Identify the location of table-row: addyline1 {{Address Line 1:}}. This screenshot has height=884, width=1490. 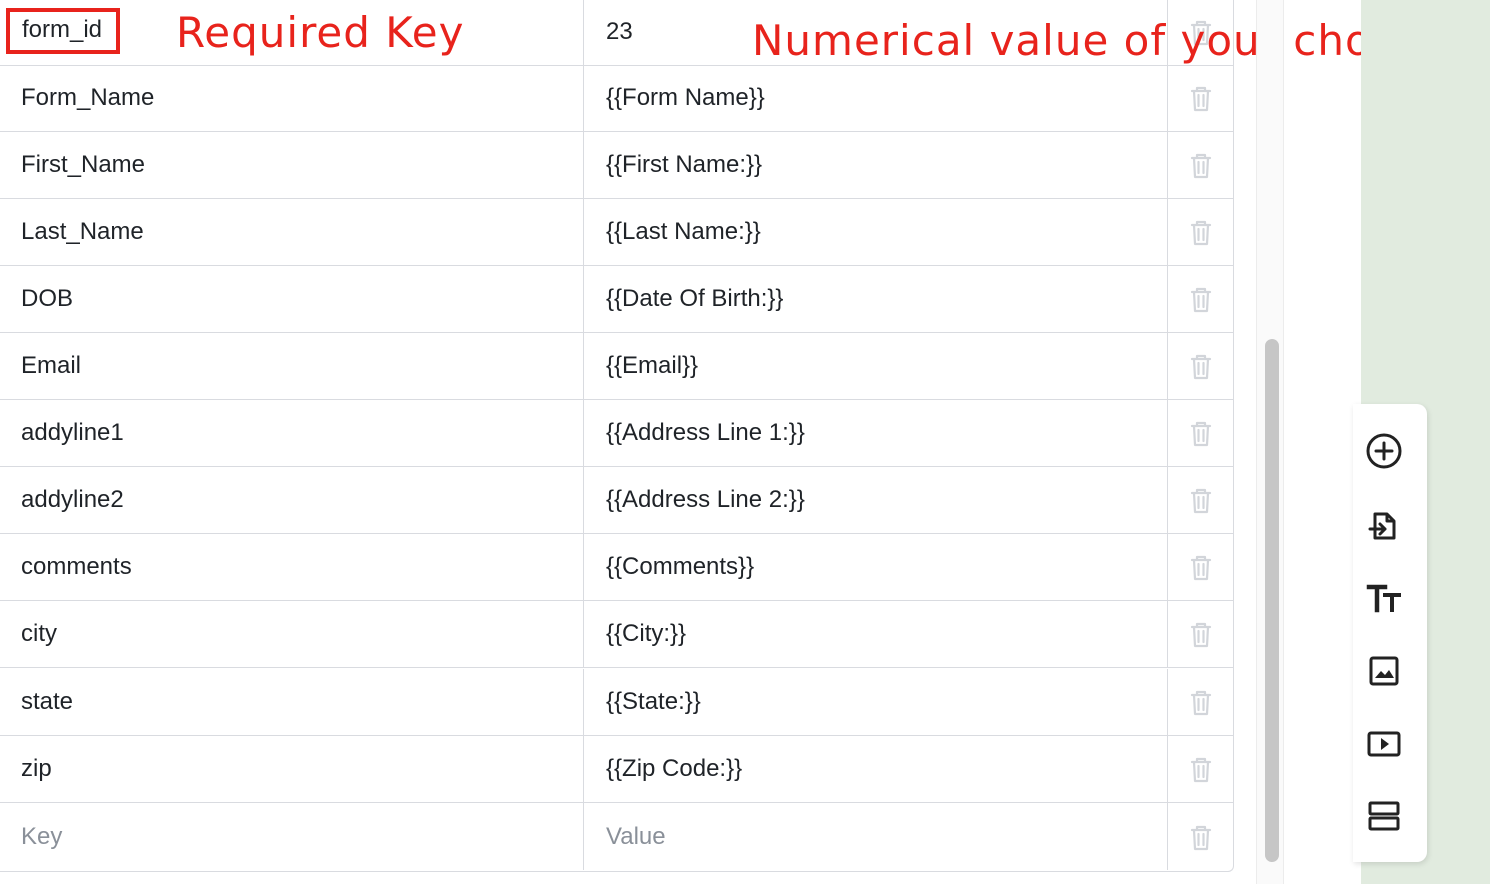
(616, 433).